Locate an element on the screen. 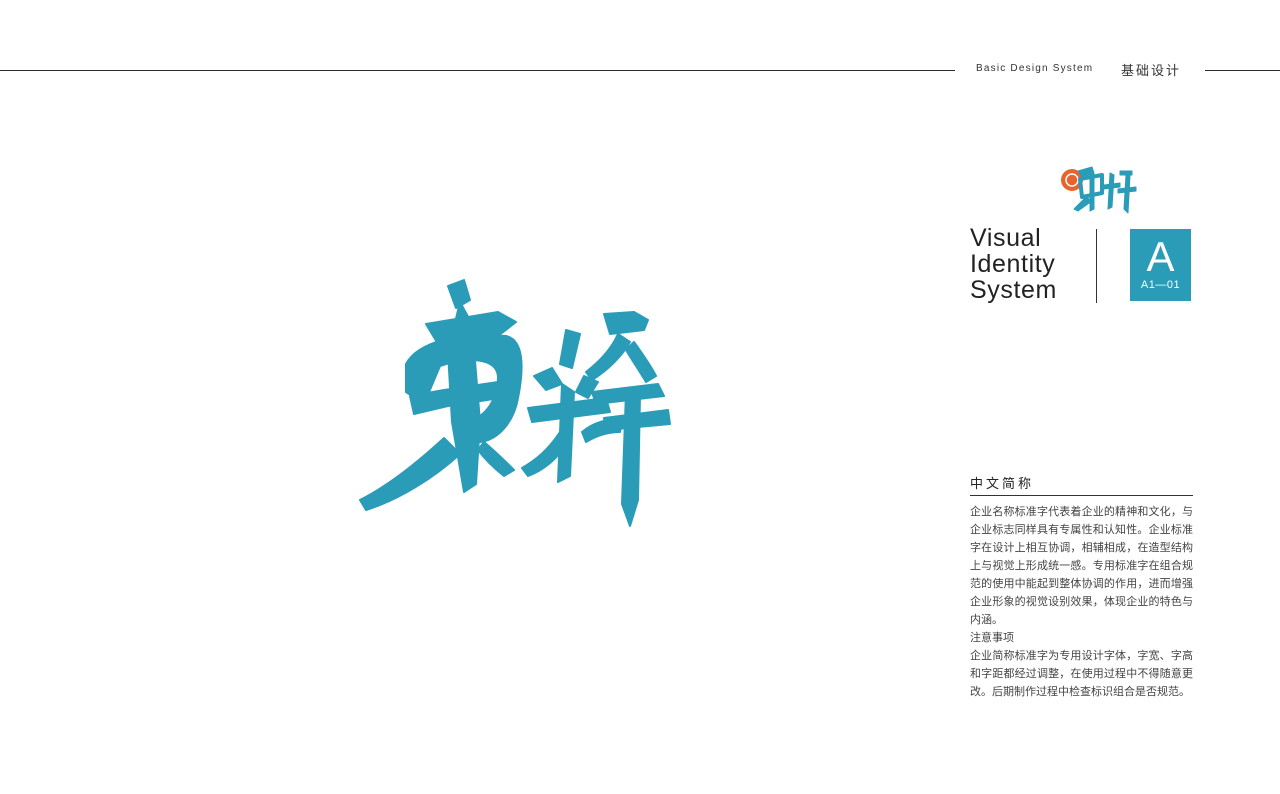 This screenshot has width=1280, height=794. brand-logo-small is located at coordinates (1099, 190).